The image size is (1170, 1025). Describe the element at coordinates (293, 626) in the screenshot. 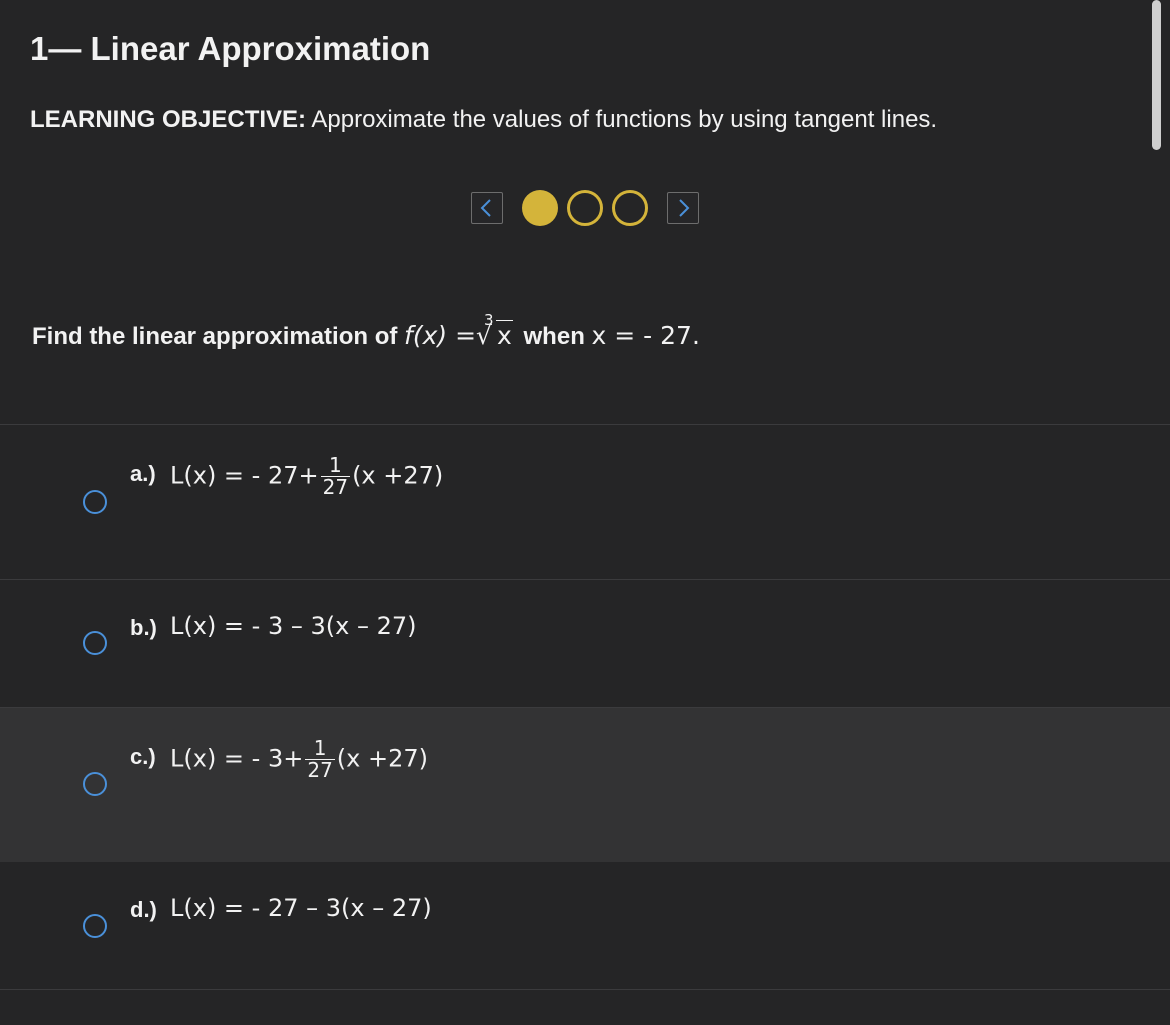

I see `option-expression-b: L(x) = - 3 – 3(x – 27)` at that location.